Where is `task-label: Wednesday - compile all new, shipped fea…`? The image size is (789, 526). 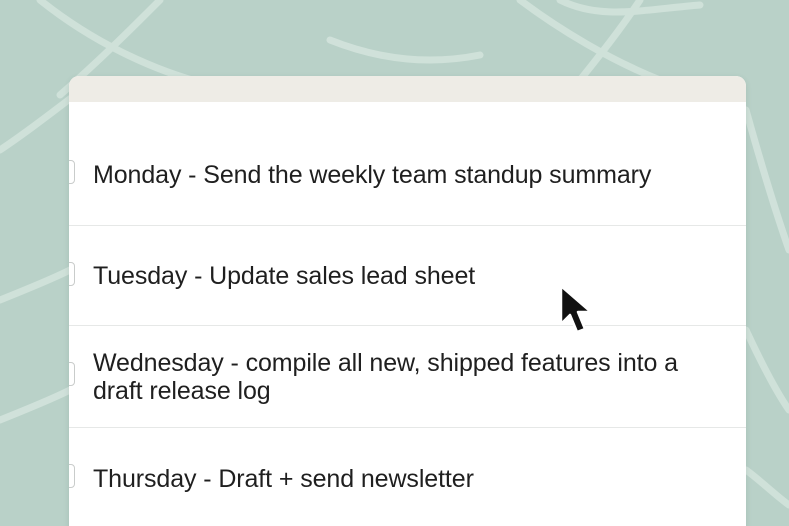 task-label: Wednesday - compile all new, shipped fea… is located at coordinates (385, 377).